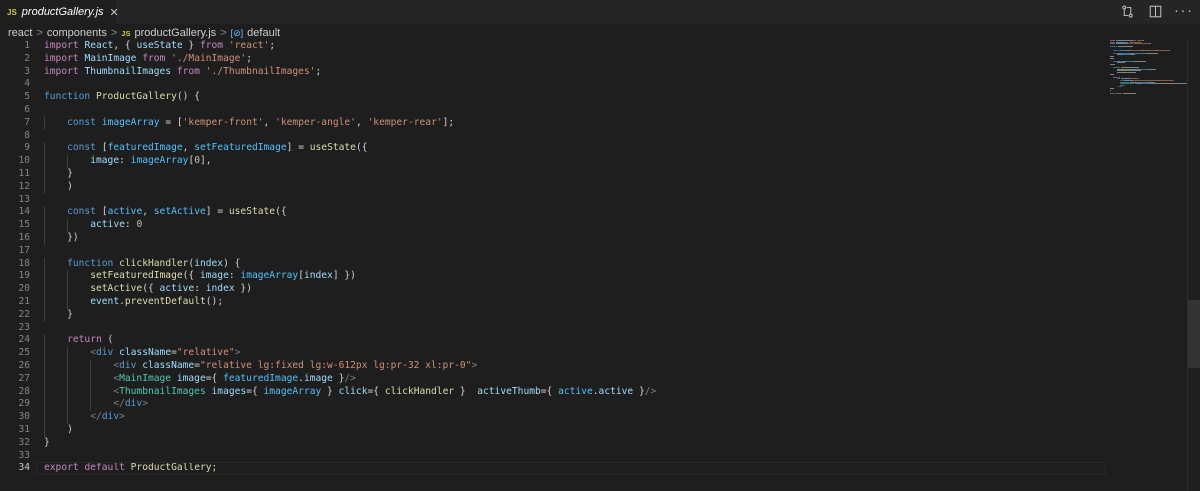  What do you see at coordinates (579, 302) in the screenshot?
I see `code-line: event.preventDefault();` at bounding box center [579, 302].